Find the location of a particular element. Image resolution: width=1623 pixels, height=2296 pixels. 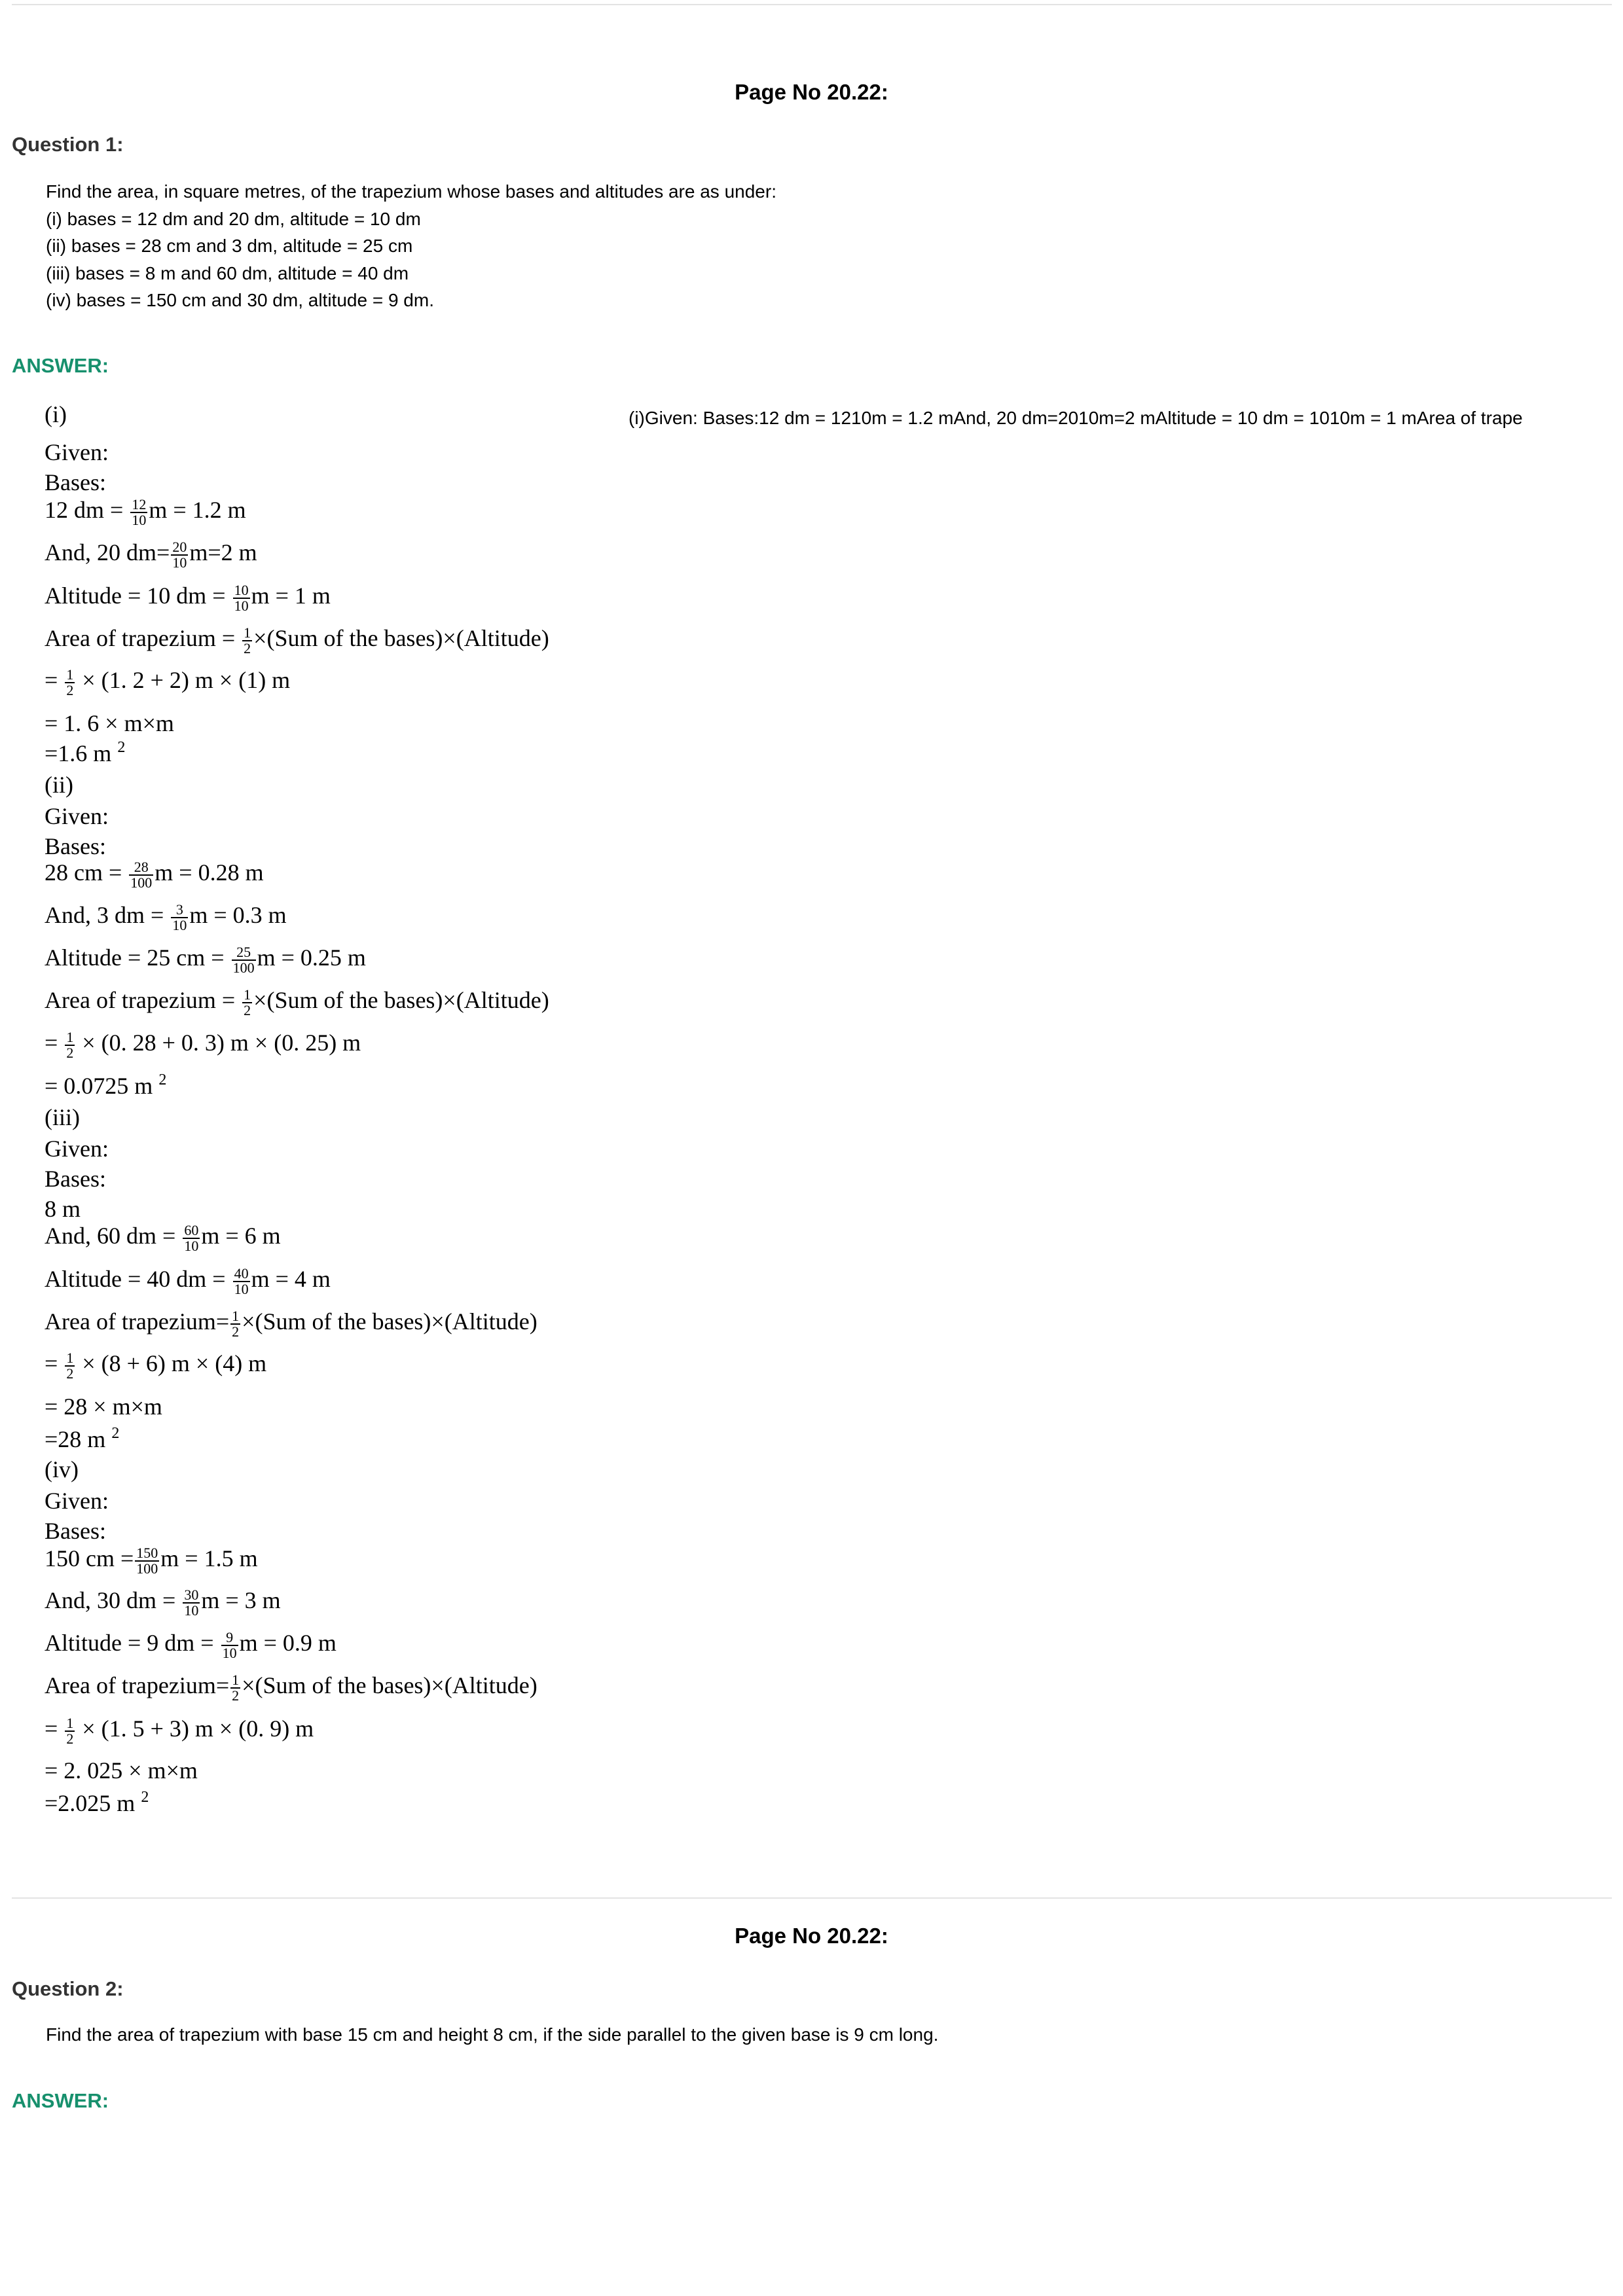

equation-text: m = 0.25 m is located at coordinates (311, 957).